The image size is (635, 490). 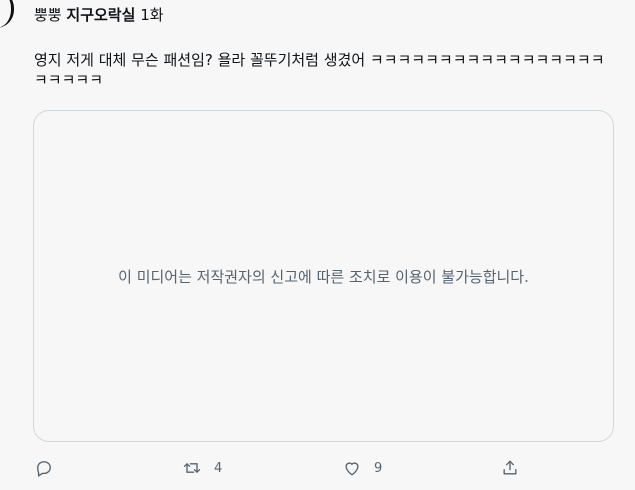 What do you see at coordinates (352, 469) in the screenshot?
I see `heart-icon` at bounding box center [352, 469].